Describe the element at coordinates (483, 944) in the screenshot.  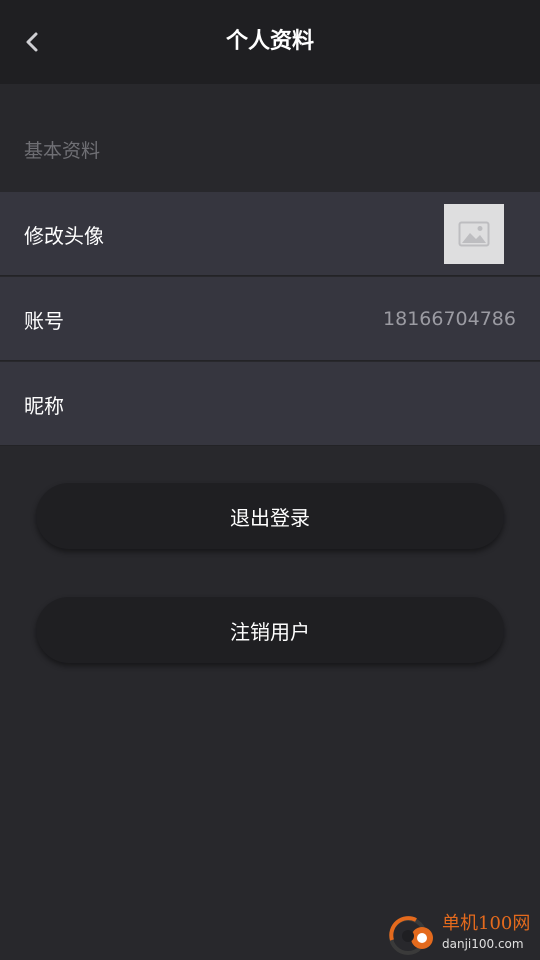
I see `watermark-url: danji100.com` at that location.